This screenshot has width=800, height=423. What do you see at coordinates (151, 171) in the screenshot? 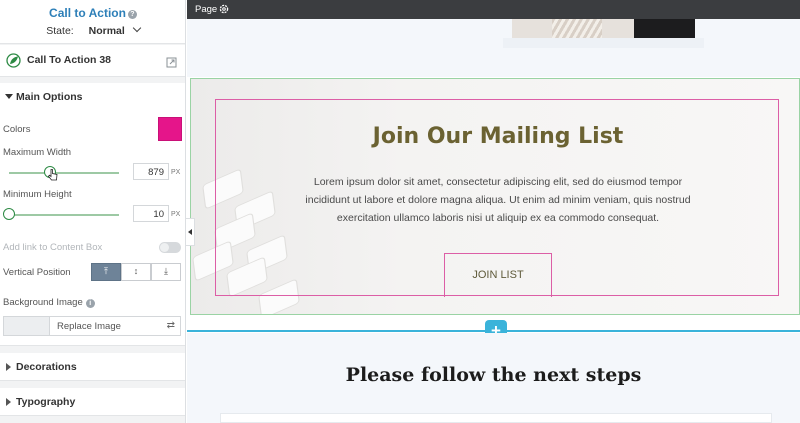
I see `max-width-input: 879` at bounding box center [151, 171].